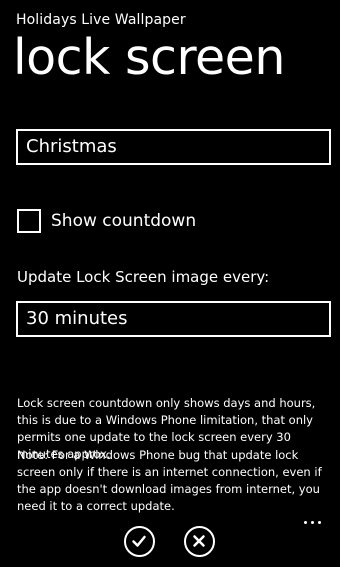 The width and height of the screenshot is (340, 567). Describe the element at coordinates (312, 522) in the screenshot. I see `more-icon` at that location.